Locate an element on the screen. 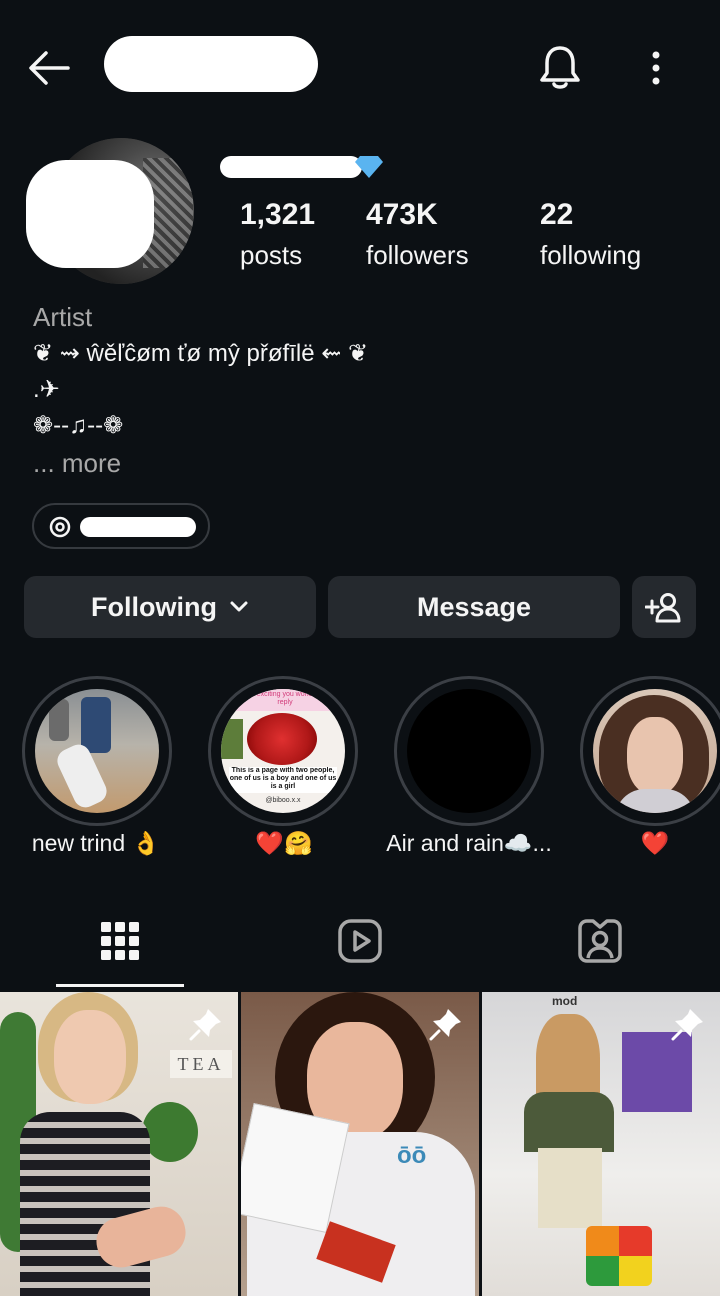  message-label: Message is located at coordinates (474, 606).